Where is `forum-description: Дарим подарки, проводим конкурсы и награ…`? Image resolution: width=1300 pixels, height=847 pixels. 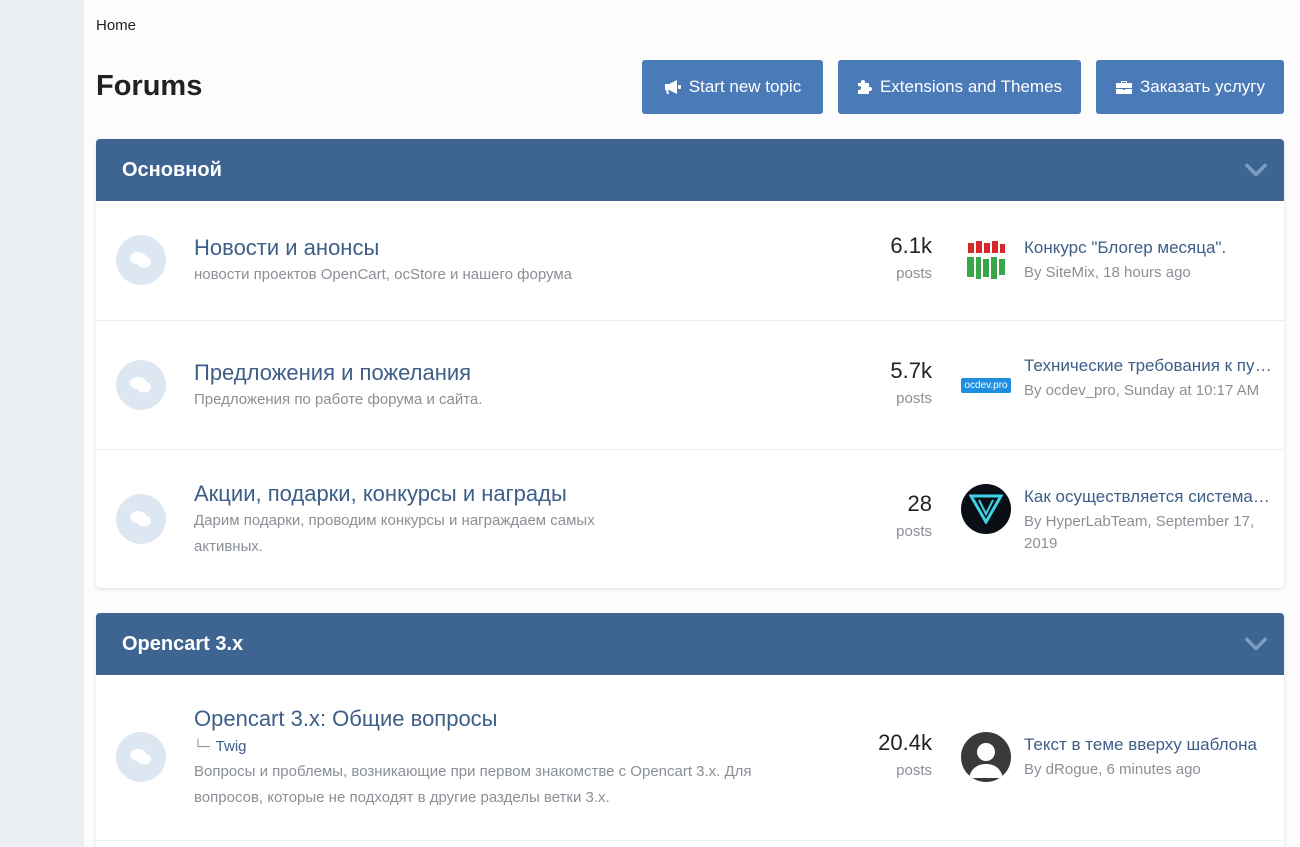
forum-description: Дарим подарки, проводим конкурсы и награ… is located at coordinates (394, 533).